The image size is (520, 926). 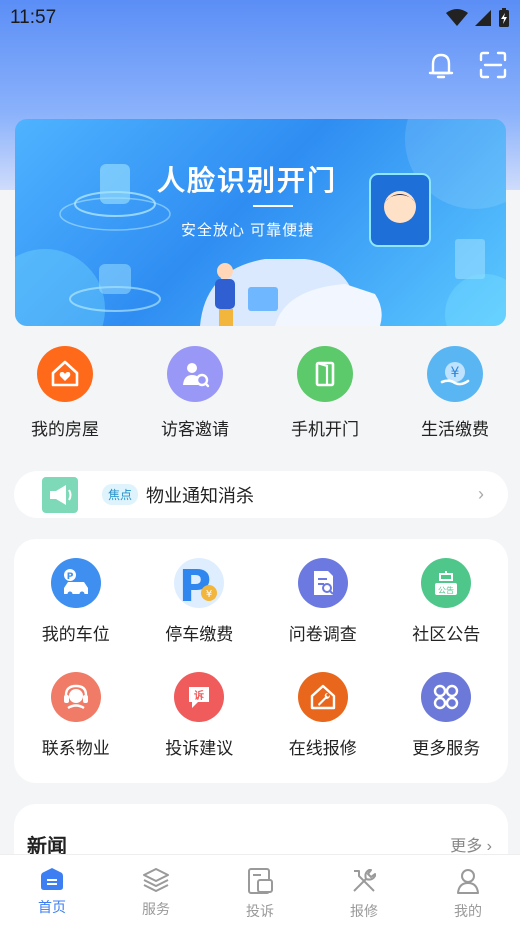 I want to click on service-label: 社区公告, so click(x=446, y=634).